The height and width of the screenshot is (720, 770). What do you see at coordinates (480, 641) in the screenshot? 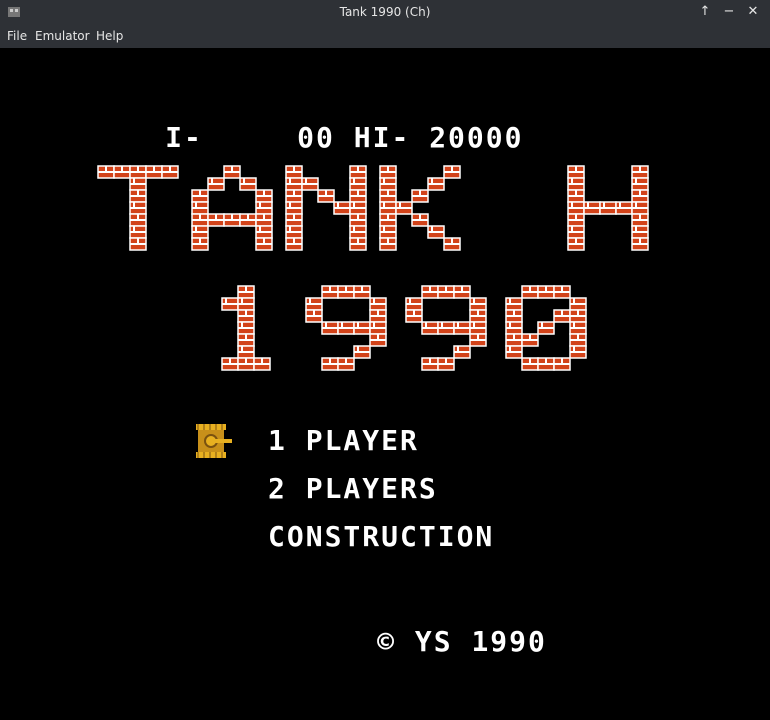
I see `copyright-text: YS 1990` at bounding box center [480, 641].